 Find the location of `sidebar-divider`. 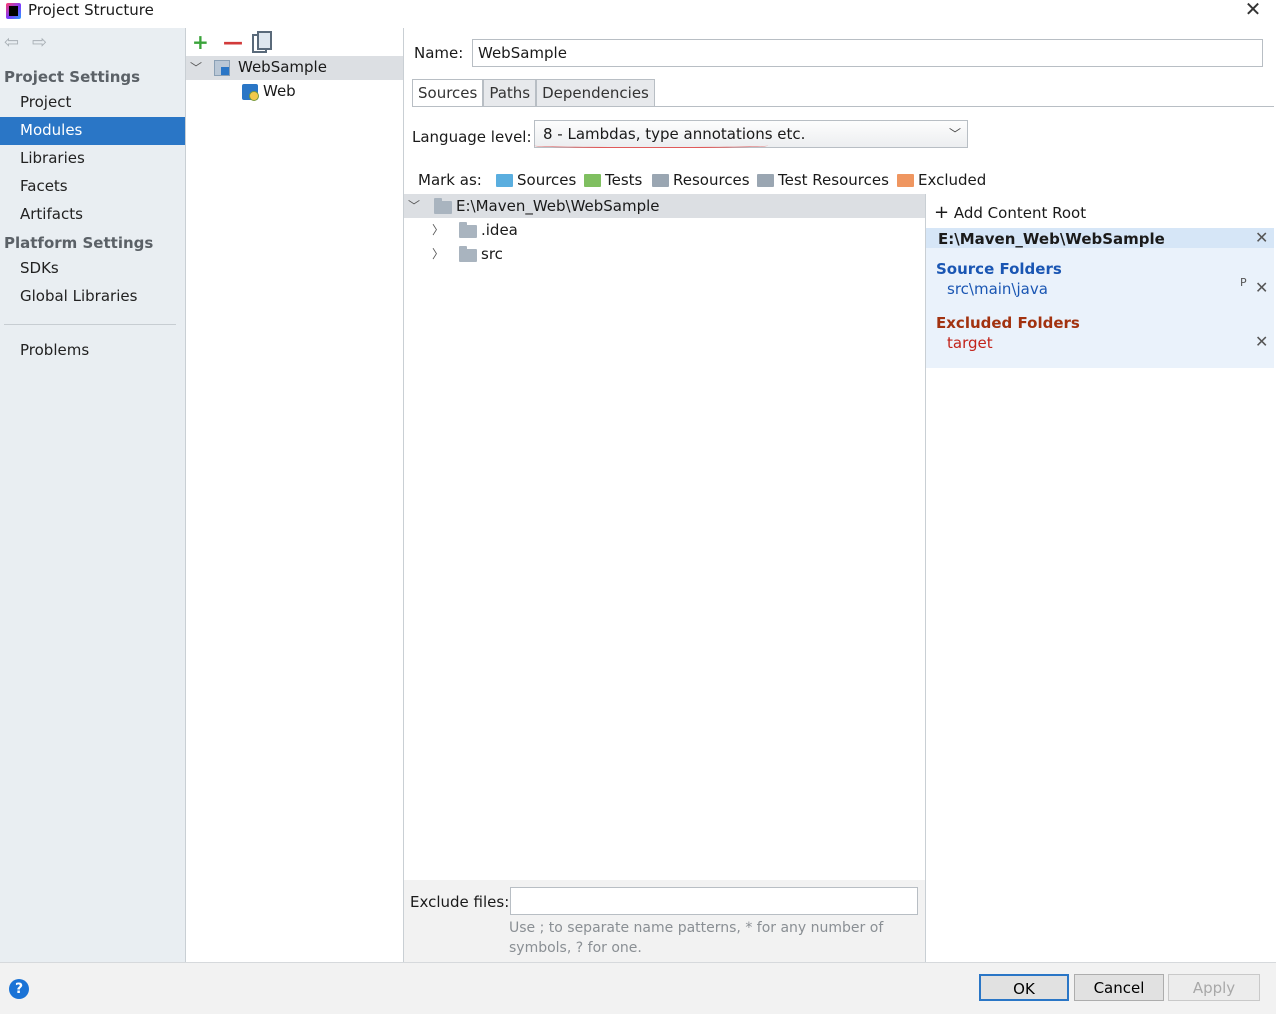

sidebar-divider is located at coordinates (90, 324).